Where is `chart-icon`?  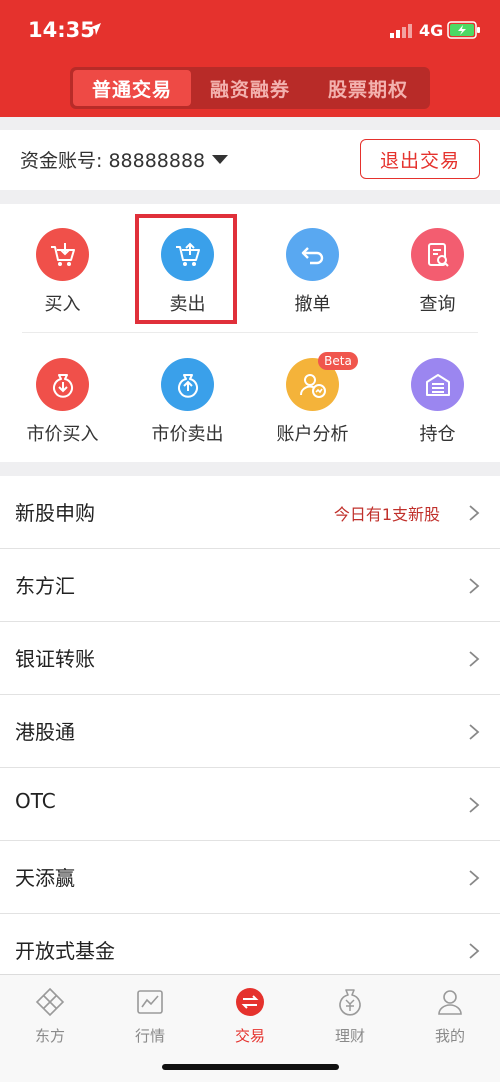
chart-icon is located at coordinates (150, 1002).